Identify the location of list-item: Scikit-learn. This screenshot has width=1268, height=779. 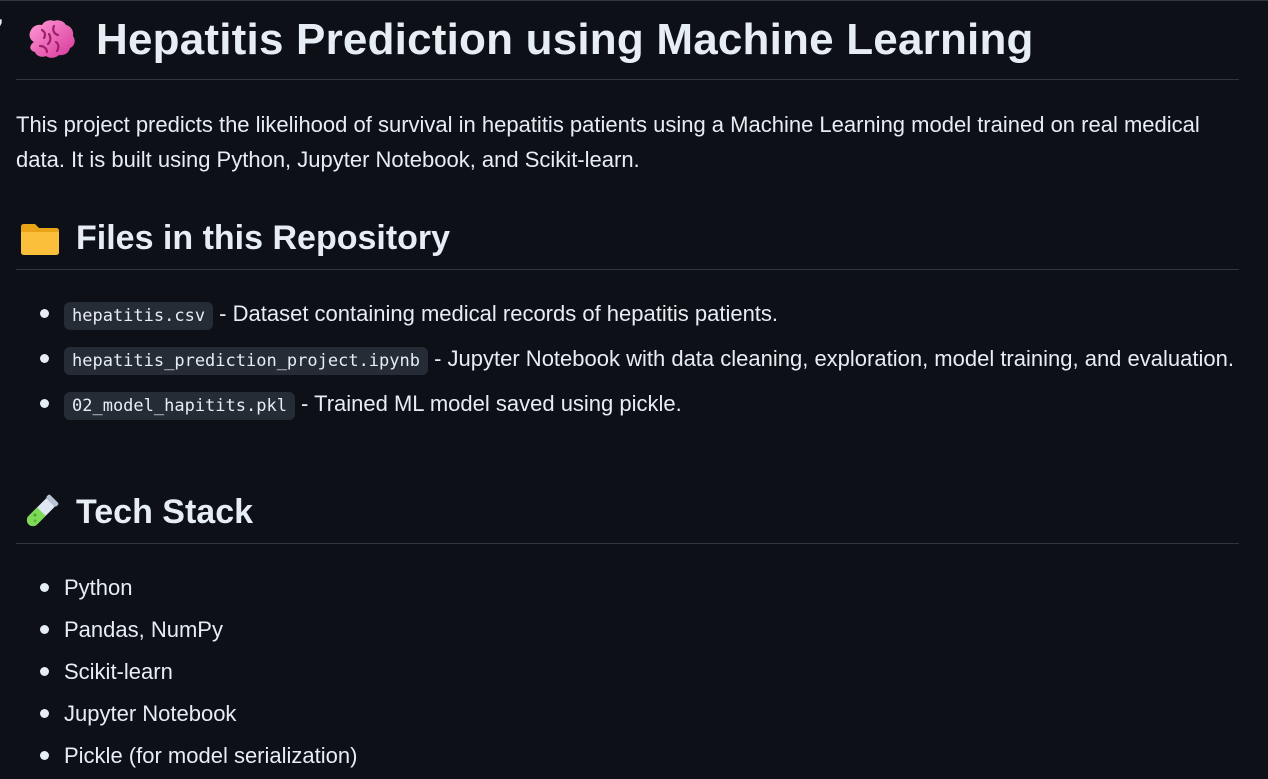
(627, 671).